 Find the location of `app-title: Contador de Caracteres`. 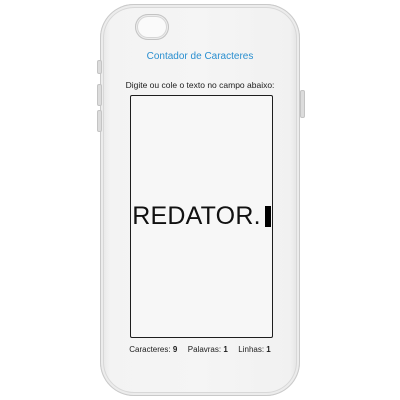

app-title: Contador de Caracteres is located at coordinates (200, 56).